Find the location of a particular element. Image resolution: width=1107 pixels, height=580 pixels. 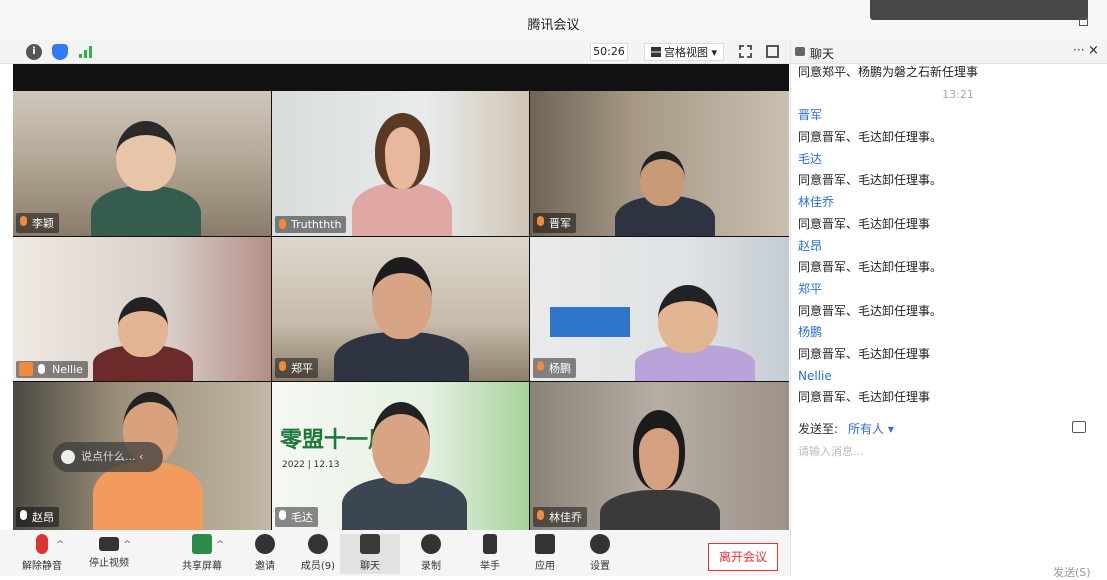

chat-sender: 毛达 is located at coordinates (810, 158).